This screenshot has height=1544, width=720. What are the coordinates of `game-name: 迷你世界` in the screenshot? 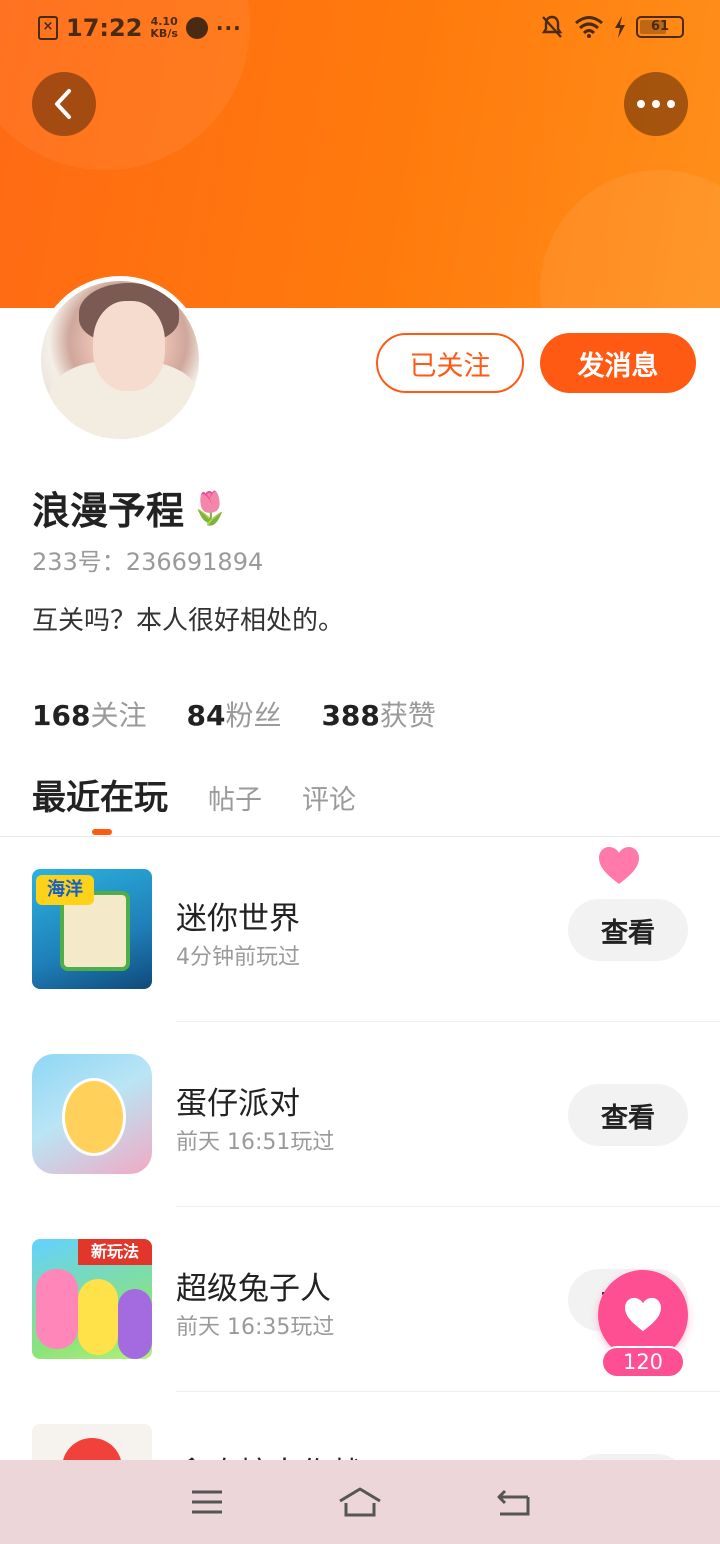 It's located at (238, 919).